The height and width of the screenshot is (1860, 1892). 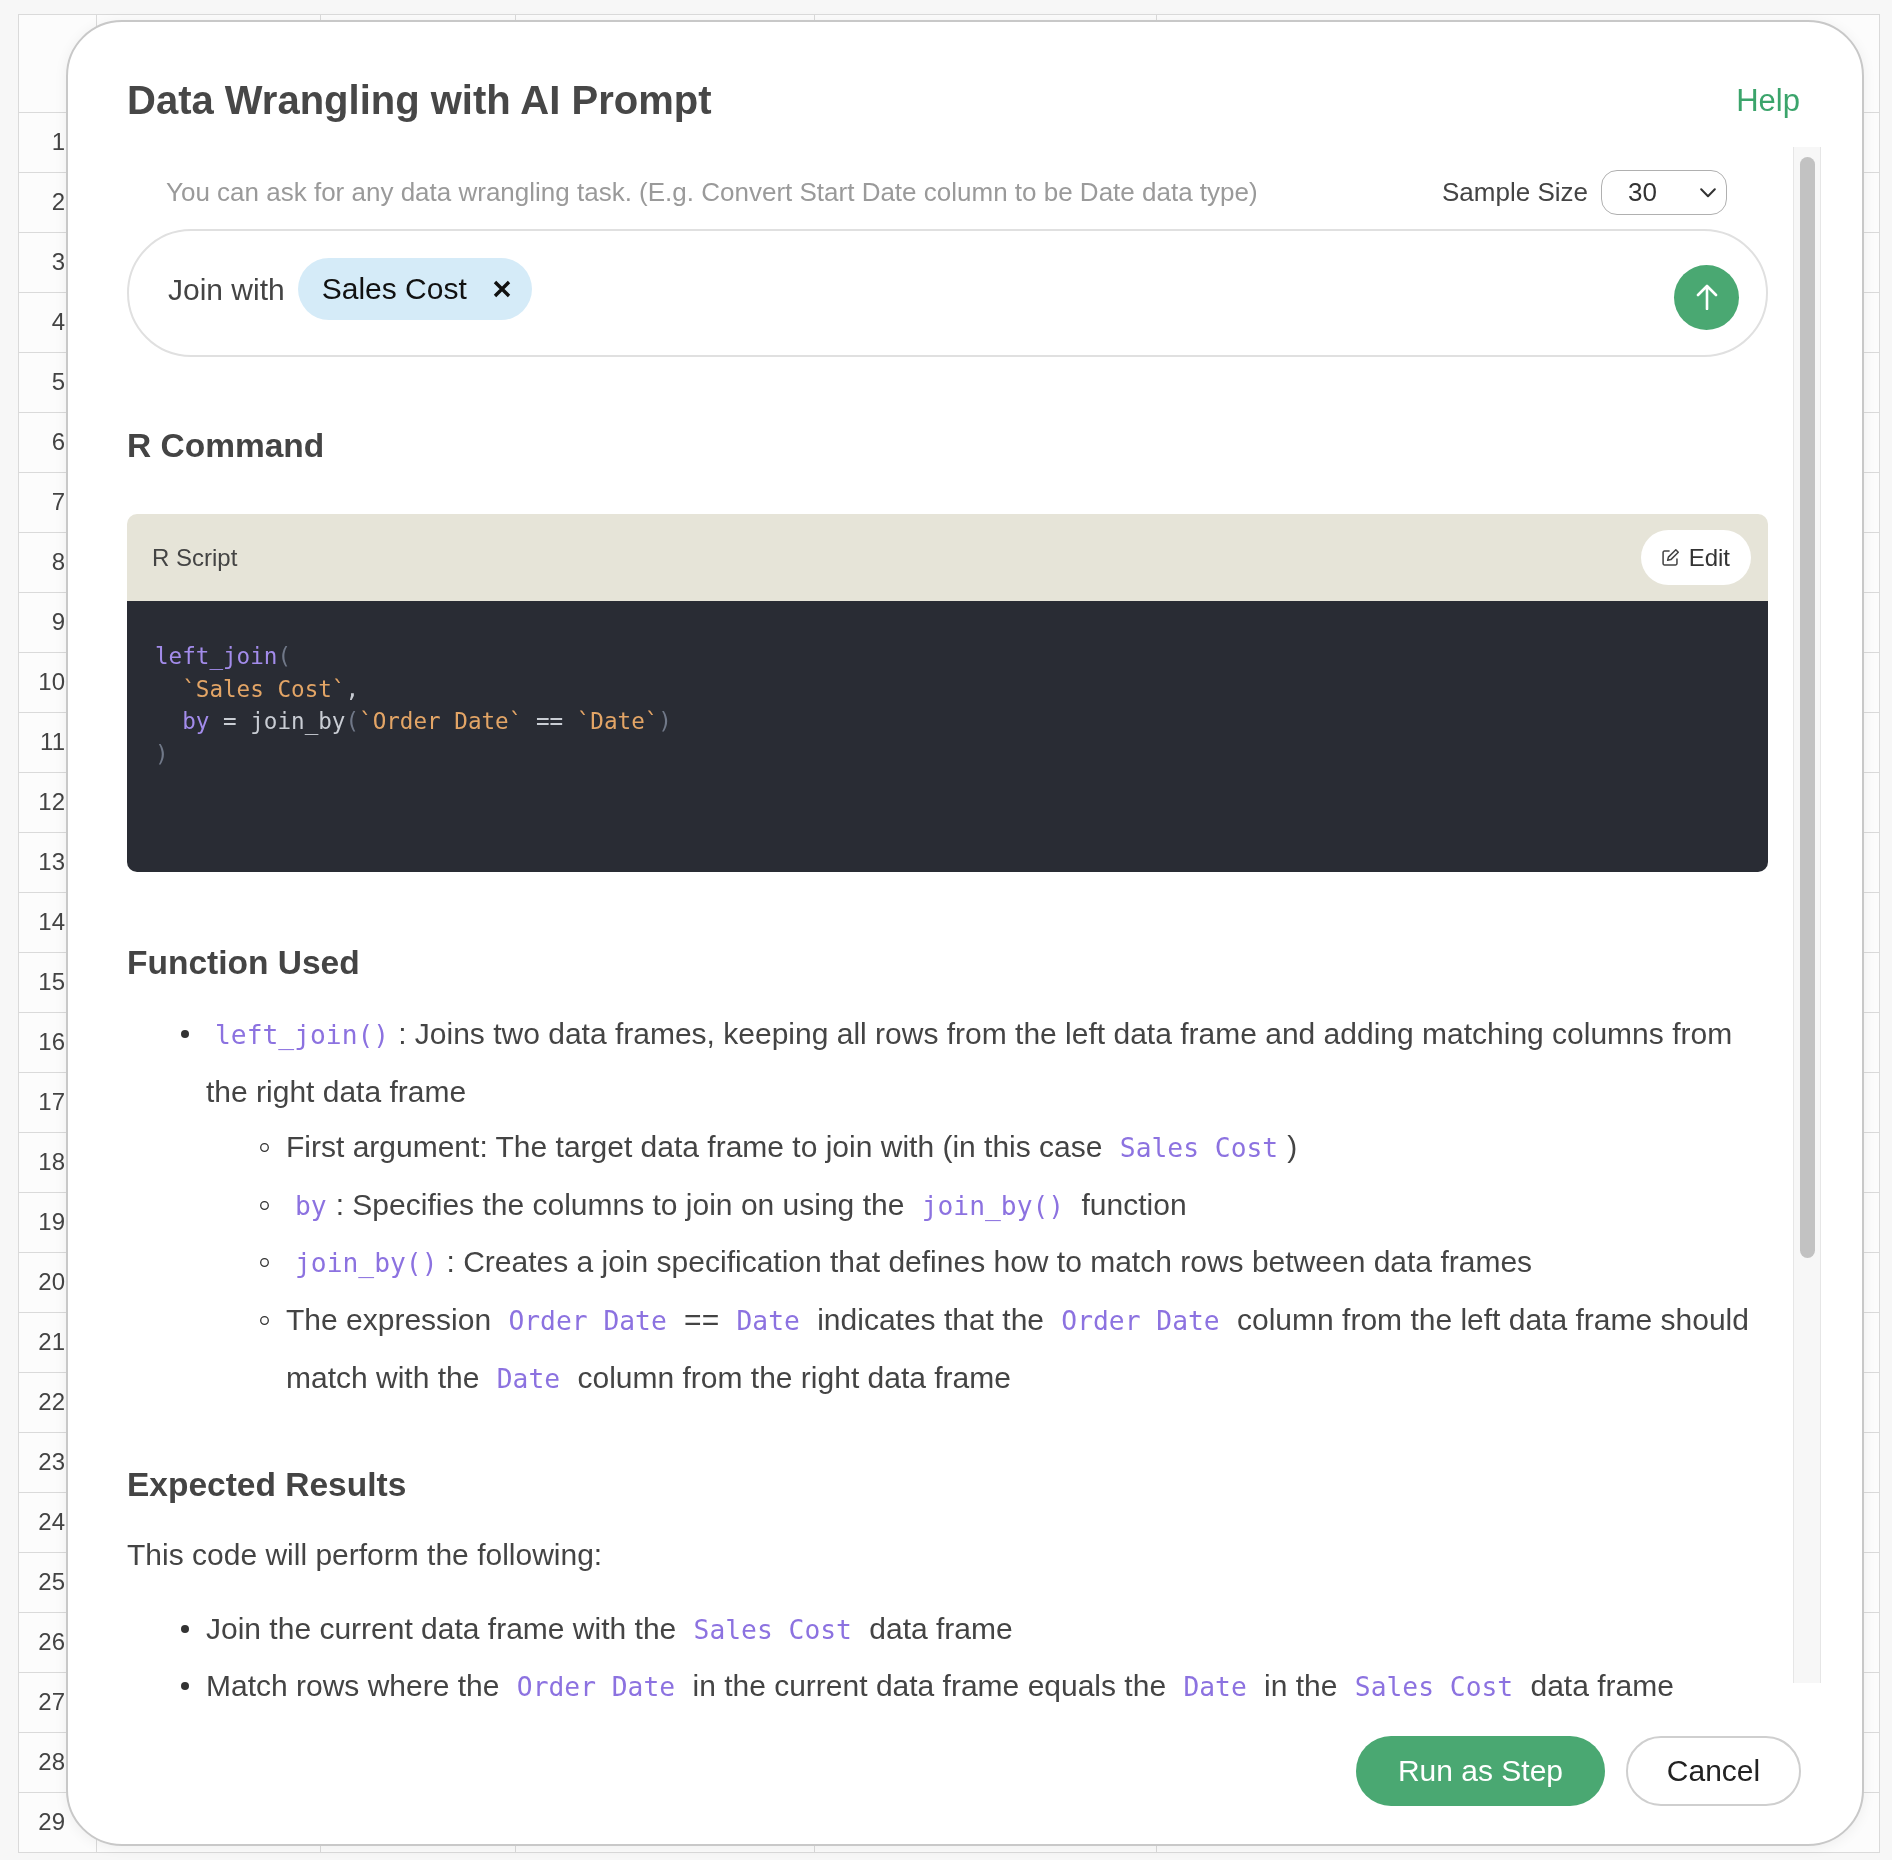 What do you see at coordinates (51, 1642) in the screenshot?
I see `row-number: 26` at bounding box center [51, 1642].